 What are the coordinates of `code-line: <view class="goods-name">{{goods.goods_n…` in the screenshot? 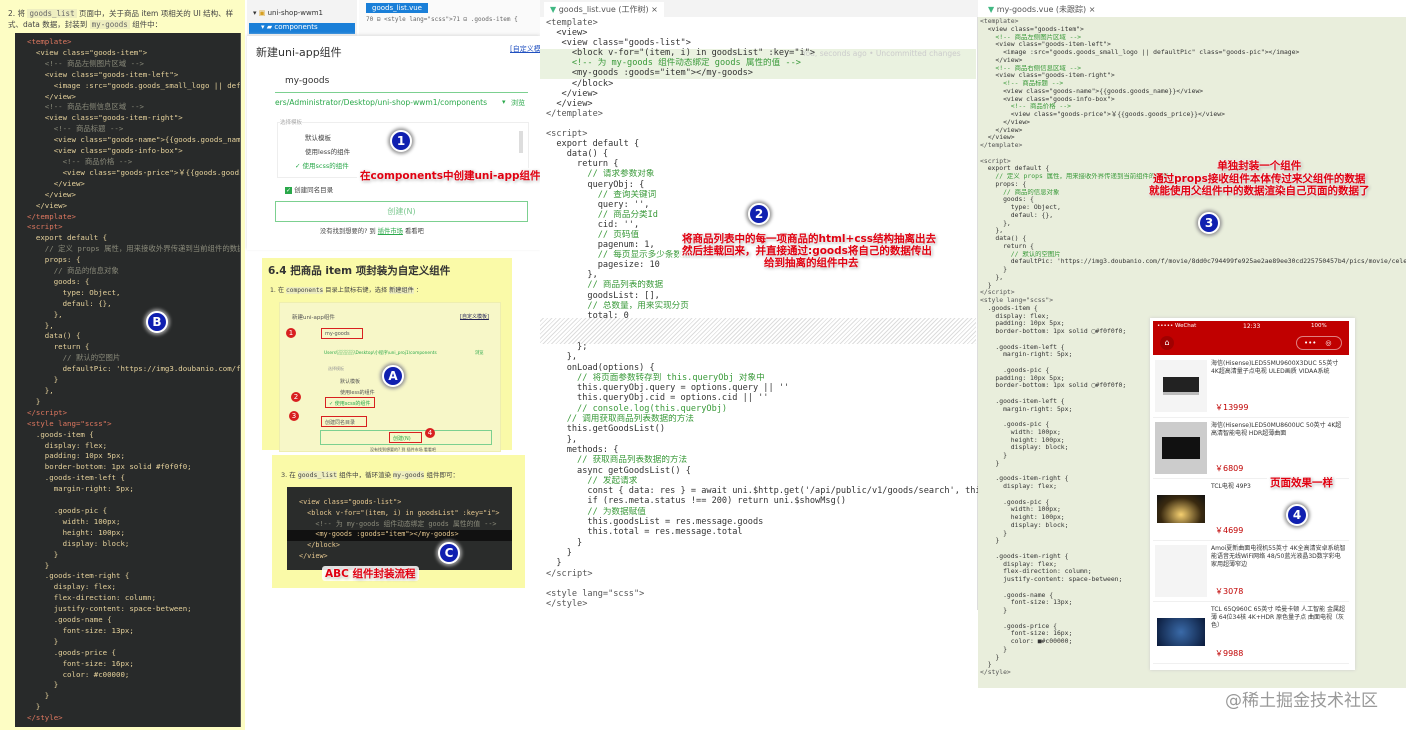 It's located at (147, 140).